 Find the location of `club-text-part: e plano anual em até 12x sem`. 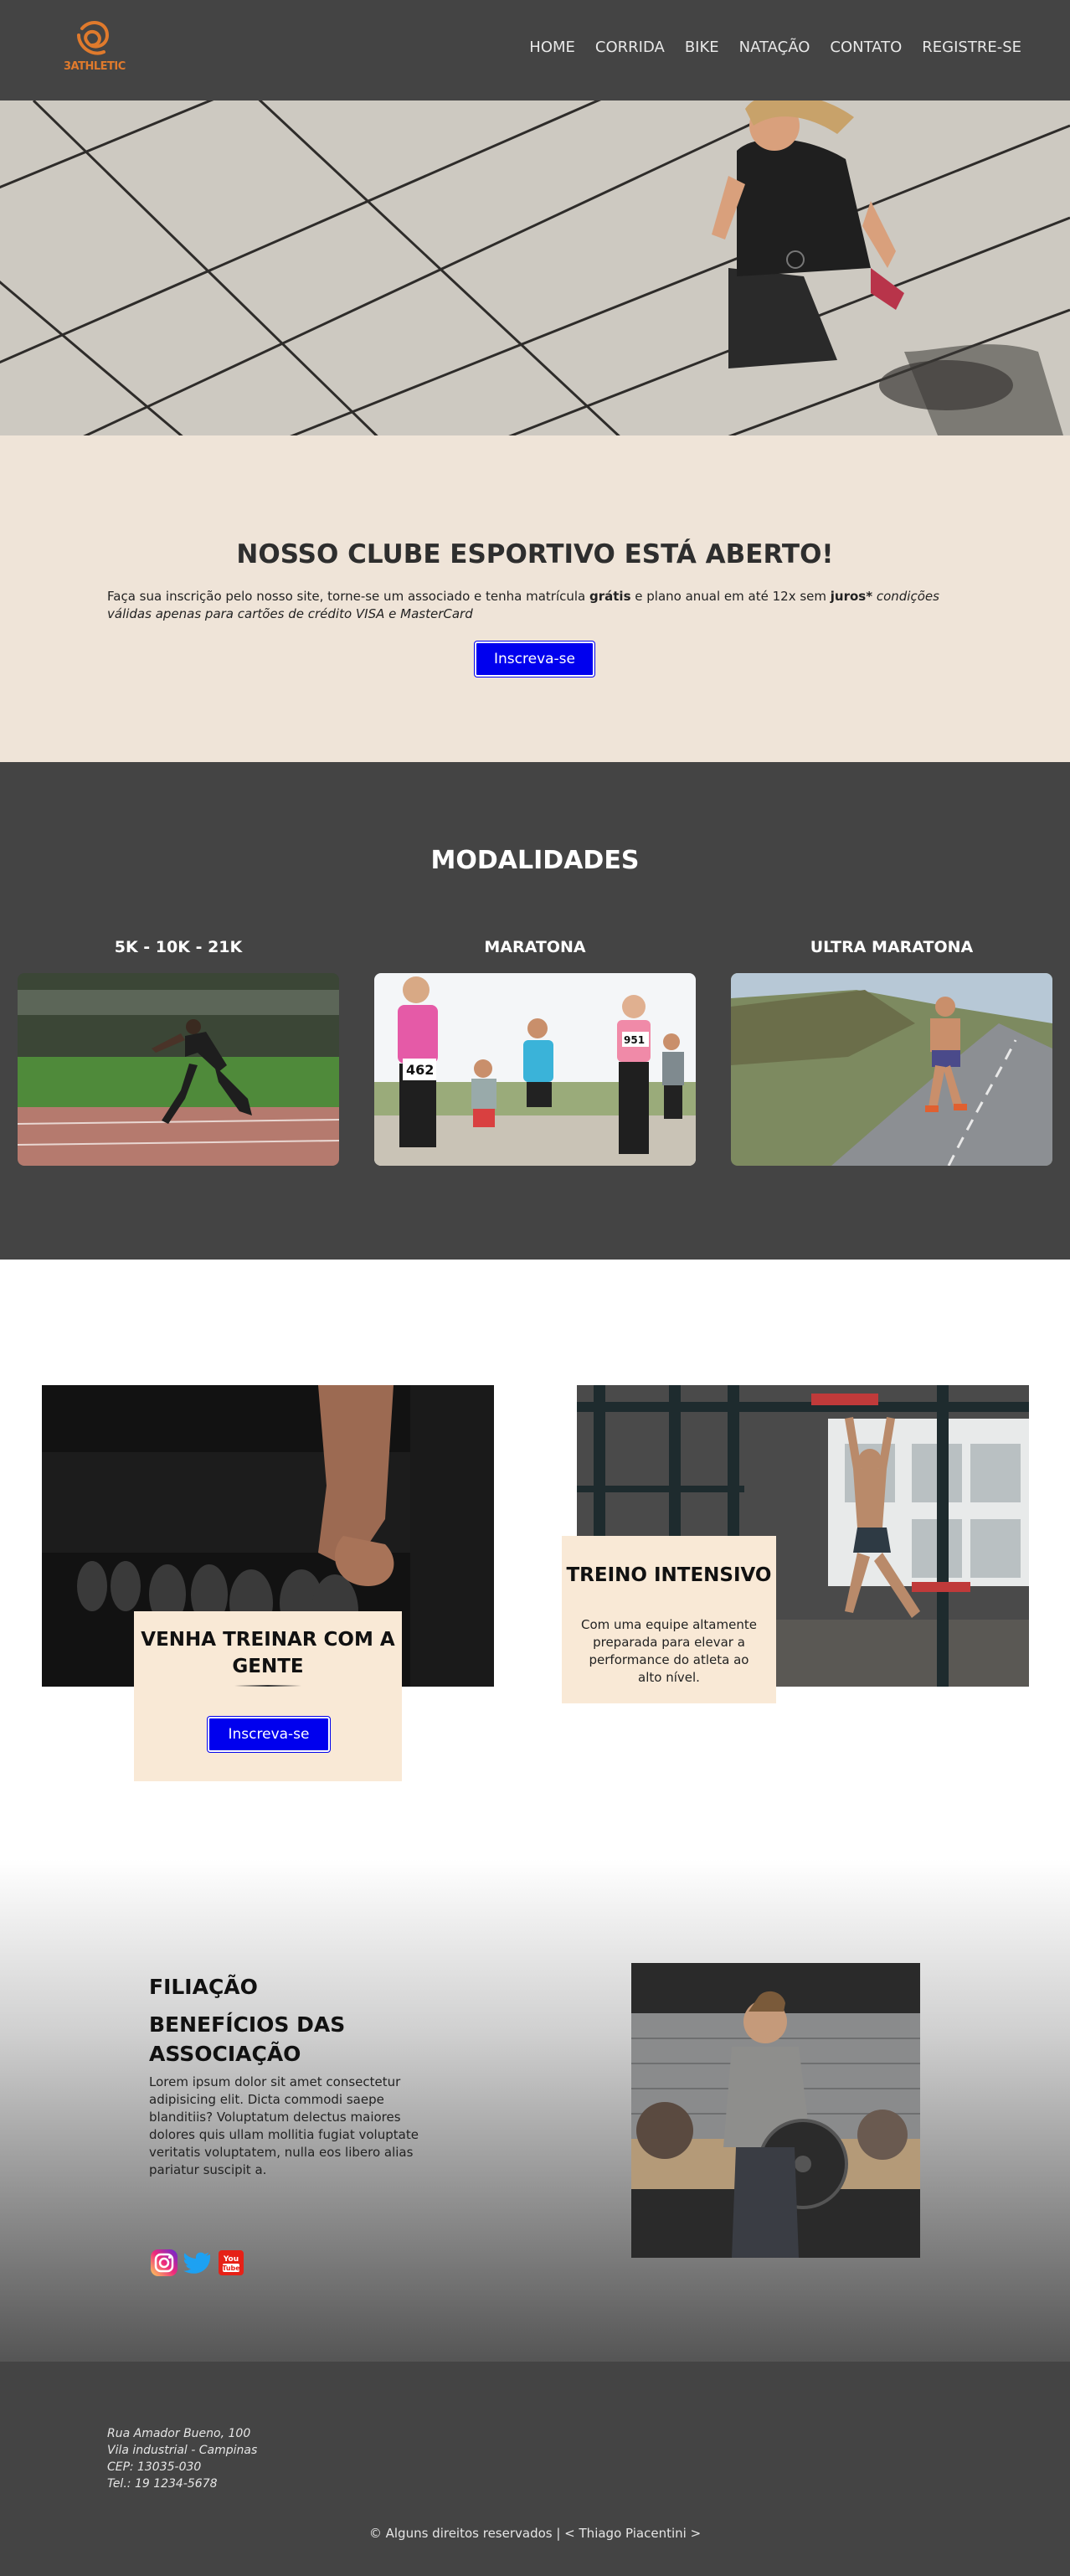

club-text-part: e plano anual em até 12x sem is located at coordinates (731, 596).